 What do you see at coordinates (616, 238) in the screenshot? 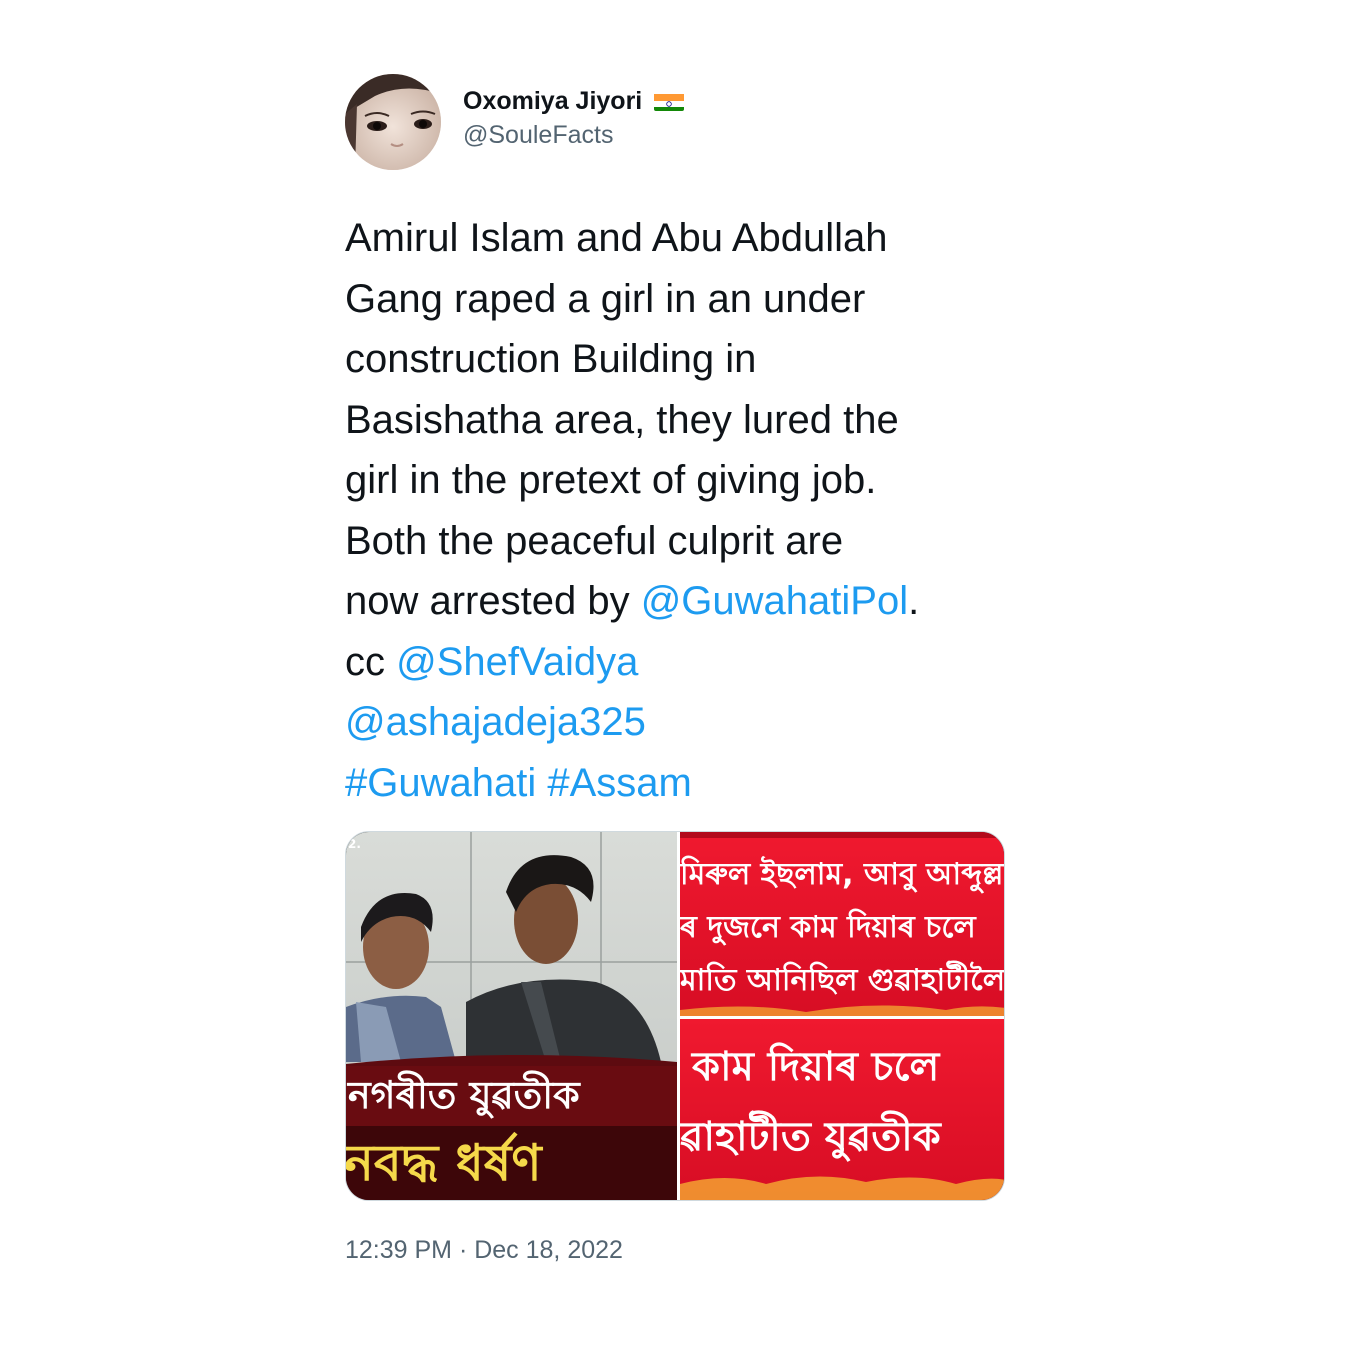
I see `tweet-text-line: Amirul Islam and Abu Abdullah` at bounding box center [616, 238].